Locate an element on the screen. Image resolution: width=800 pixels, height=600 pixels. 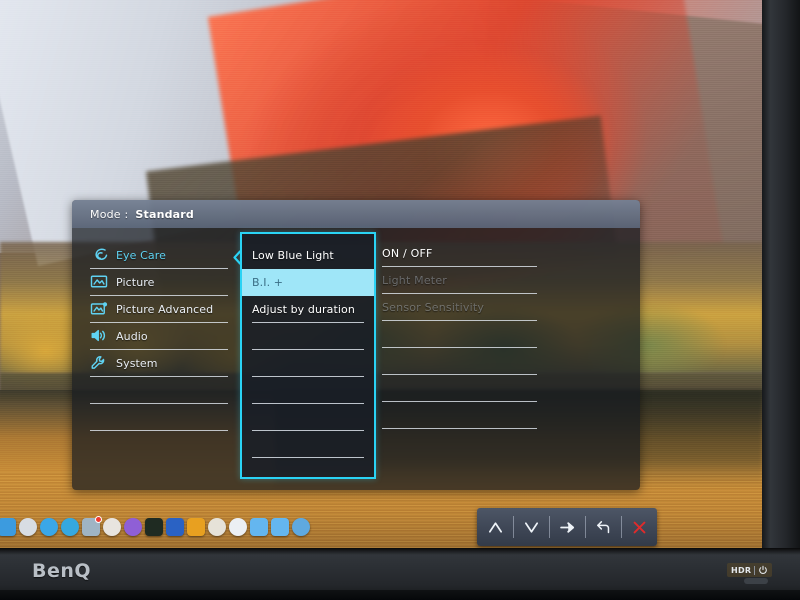
osd-key-bar is located at coordinates (567, 527).